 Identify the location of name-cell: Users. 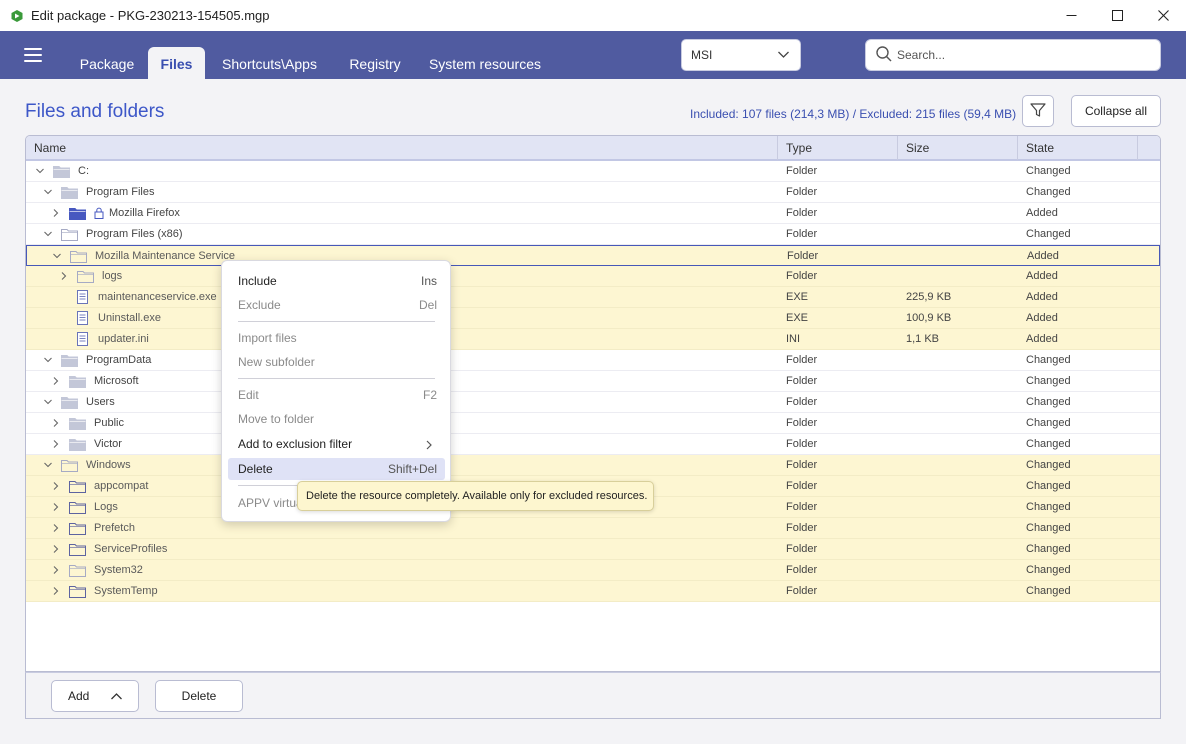
(70, 402).